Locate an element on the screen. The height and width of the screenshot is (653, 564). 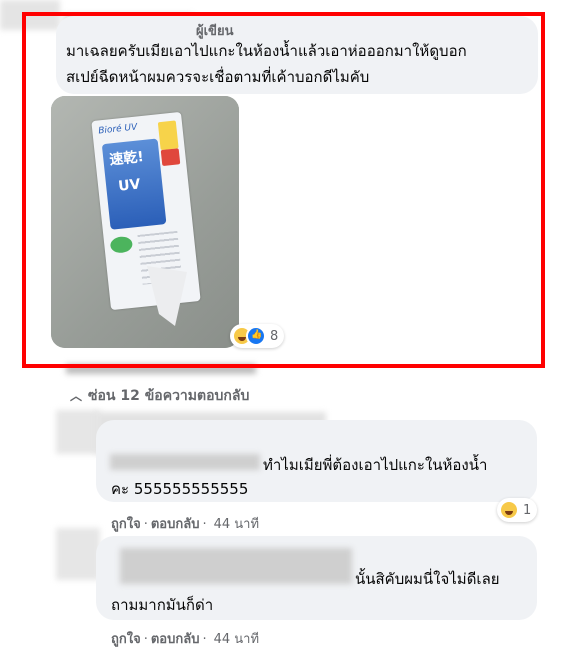
hide-replies-label: ซ่อน 12 ข้อความตอบกลับ is located at coordinates (169, 396).